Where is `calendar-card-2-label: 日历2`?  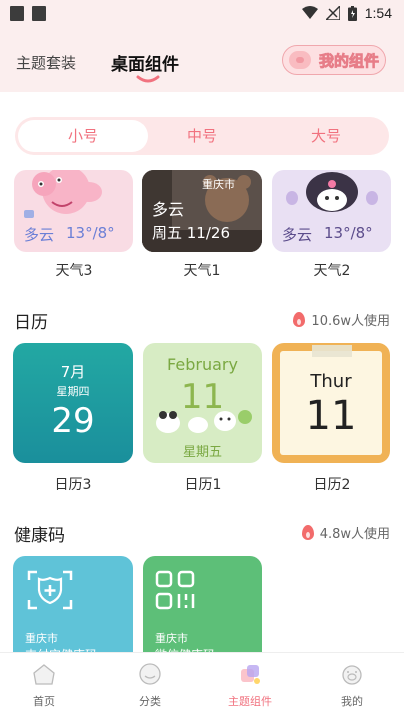 calendar-card-2-label: 日历2 is located at coordinates (332, 485).